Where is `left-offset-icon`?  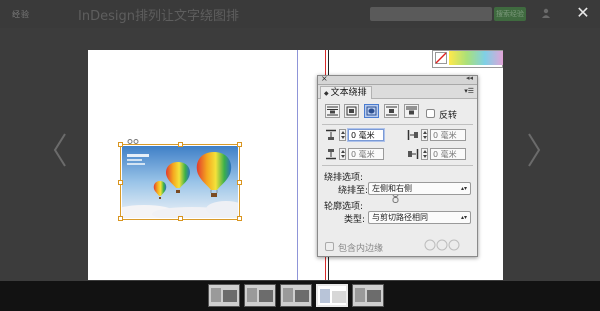 left-offset-icon is located at coordinates (412, 135).